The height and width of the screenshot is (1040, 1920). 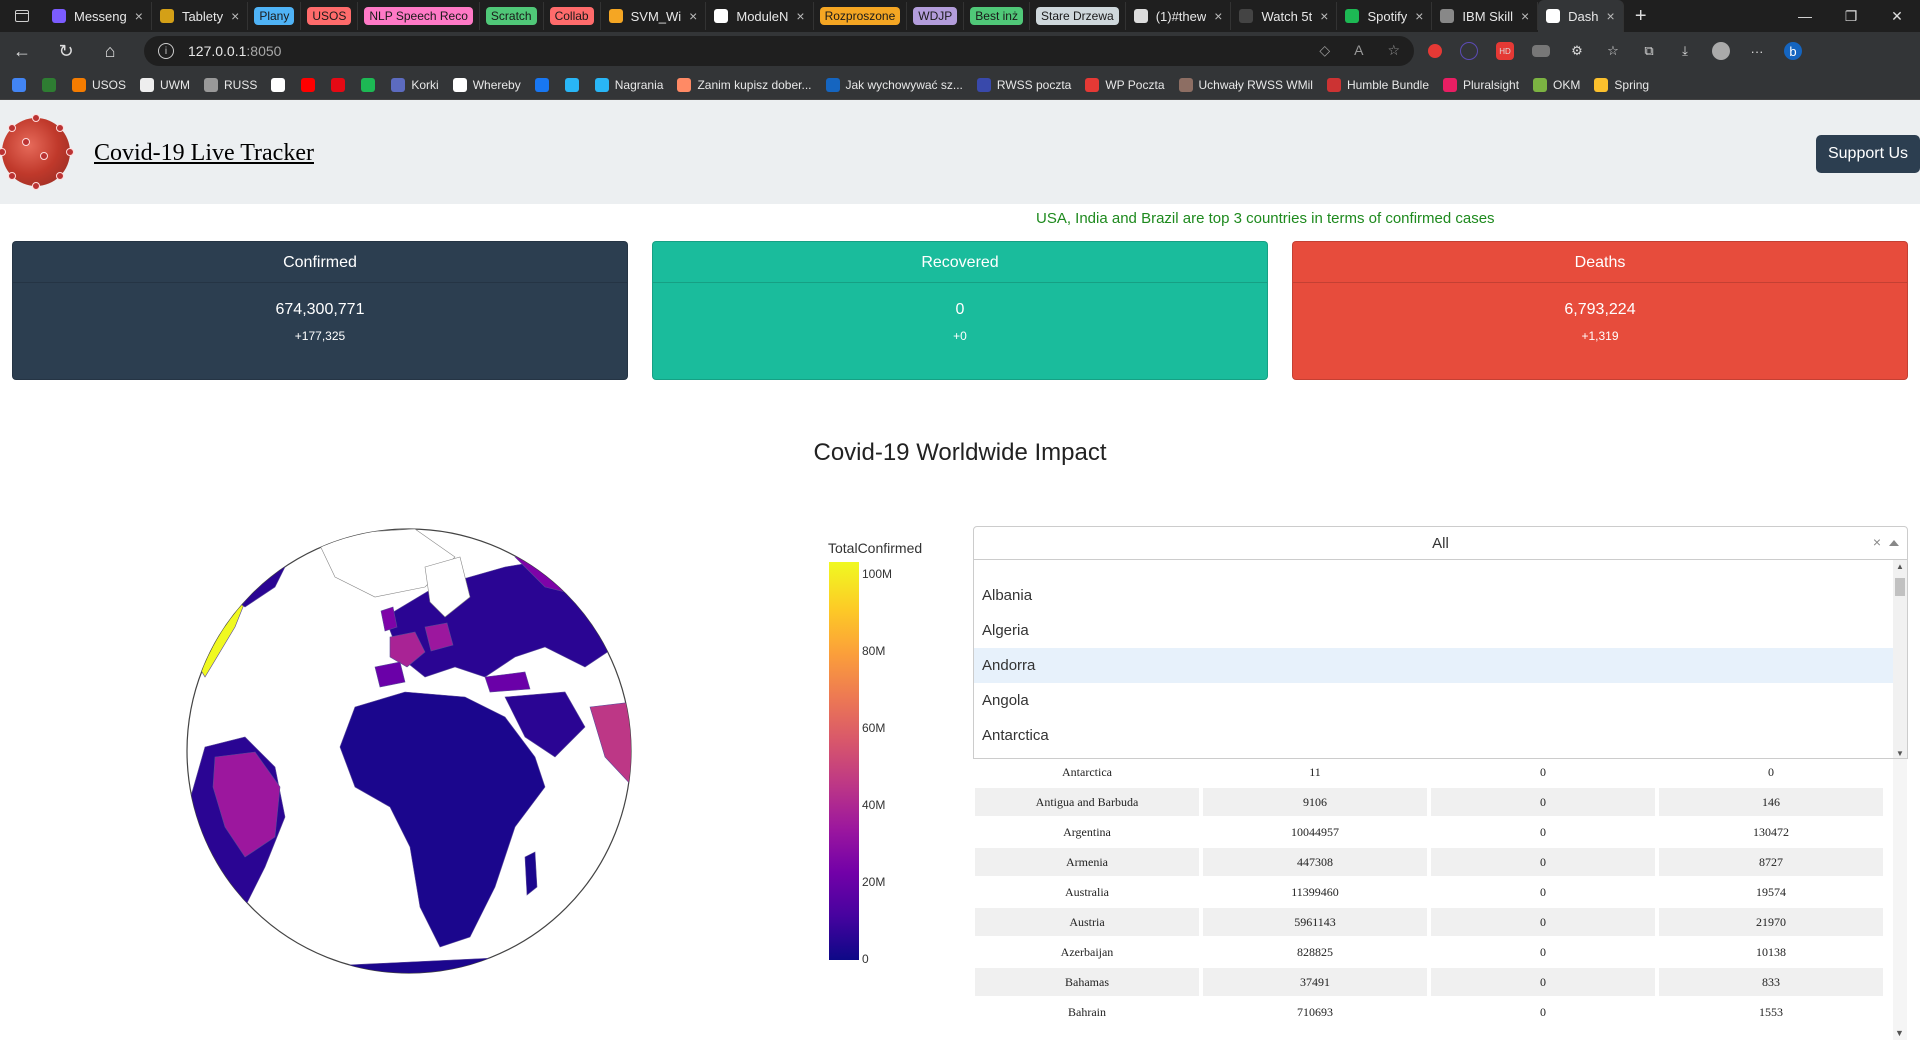 What do you see at coordinates (110, 51) in the screenshot?
I see `home-icon: ⌂` at bounding box center [110, 51].